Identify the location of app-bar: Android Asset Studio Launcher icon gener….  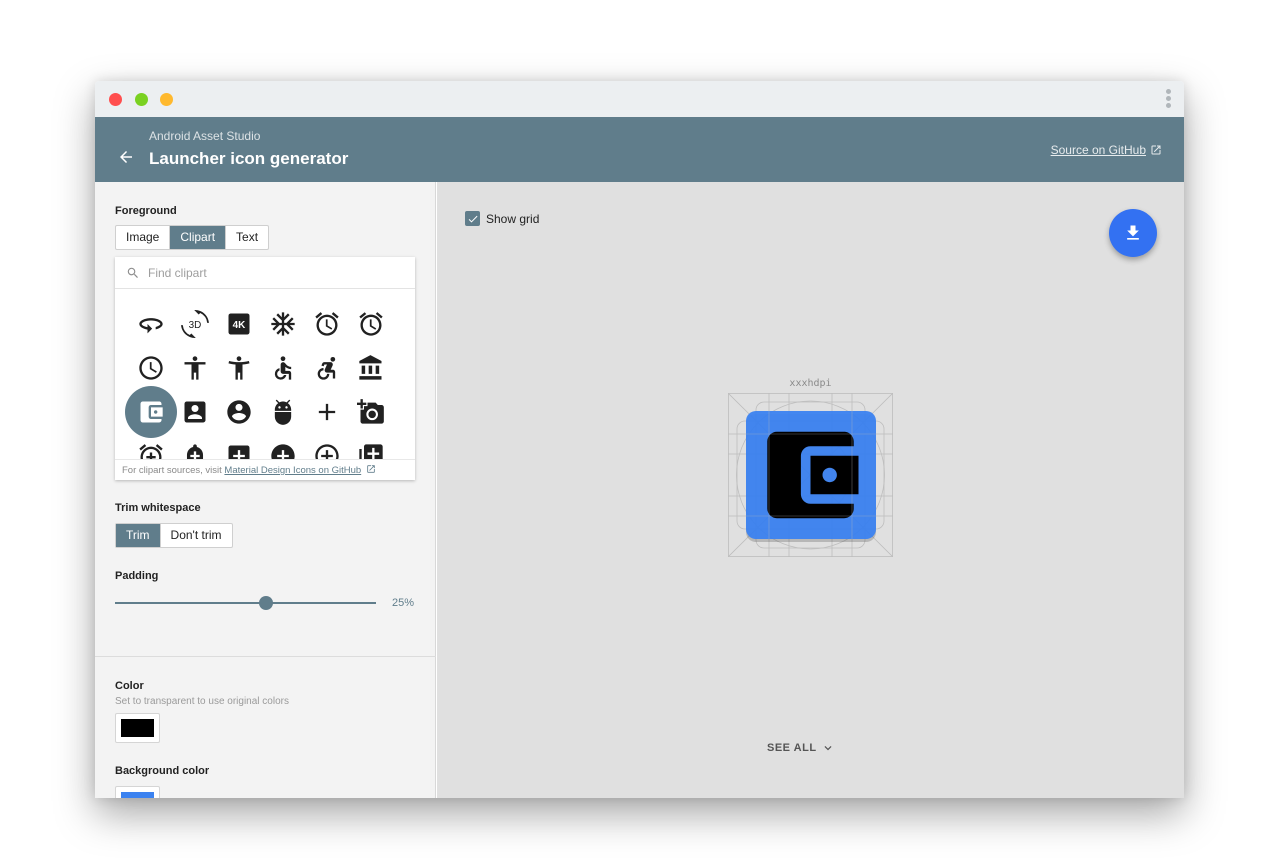
(639, 149).